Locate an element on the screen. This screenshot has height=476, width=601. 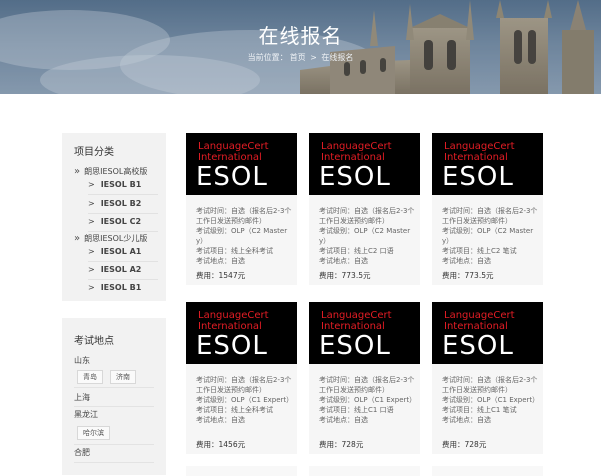
category-panel-title: 项目分类 is located at coordinates (94, 152).